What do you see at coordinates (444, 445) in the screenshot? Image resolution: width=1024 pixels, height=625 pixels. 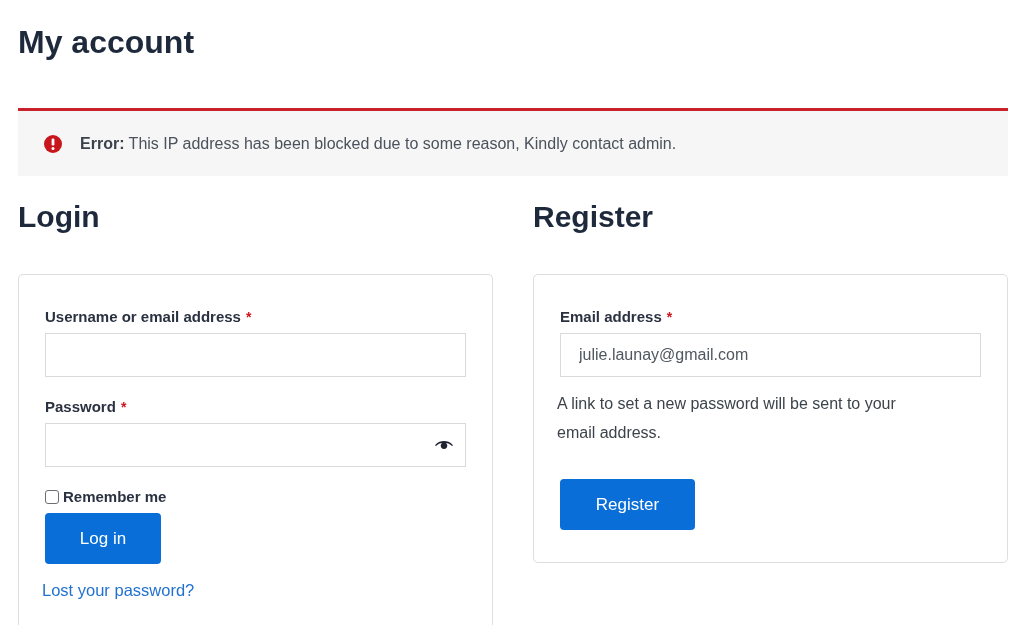 I see `eye-icon` at bounding box center [444, 445].